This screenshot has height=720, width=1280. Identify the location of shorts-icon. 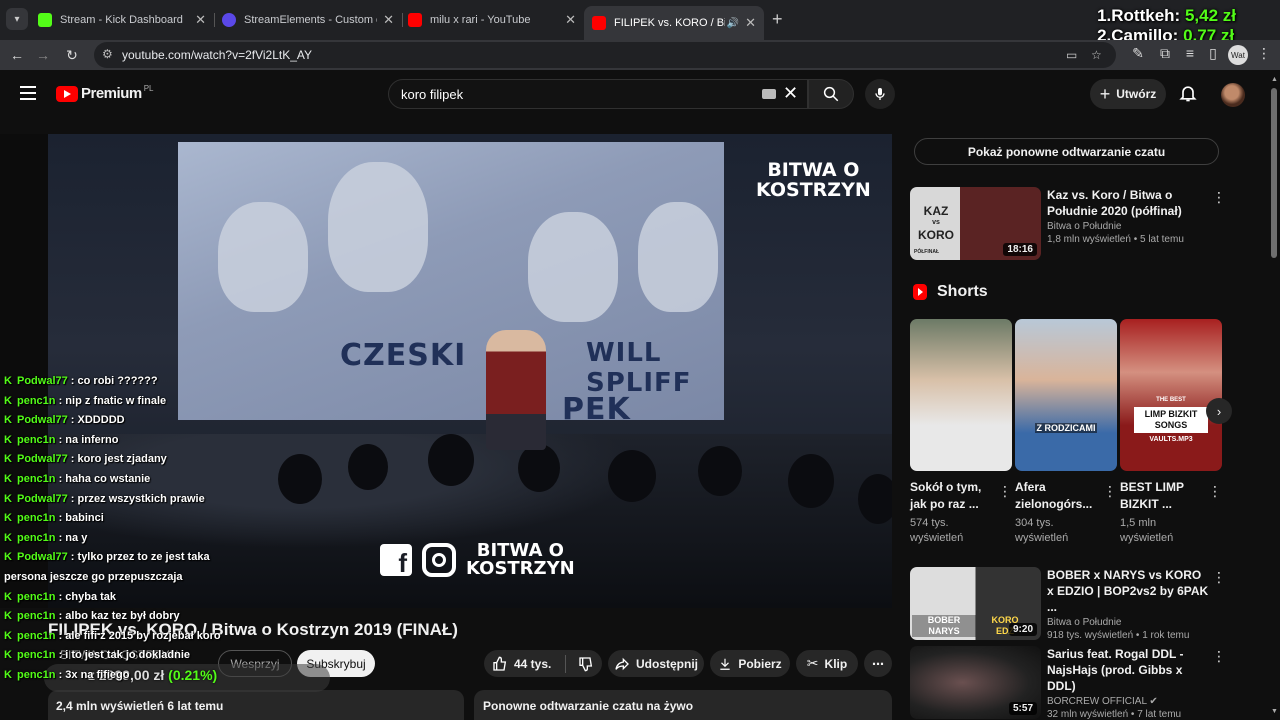
(920, 292).